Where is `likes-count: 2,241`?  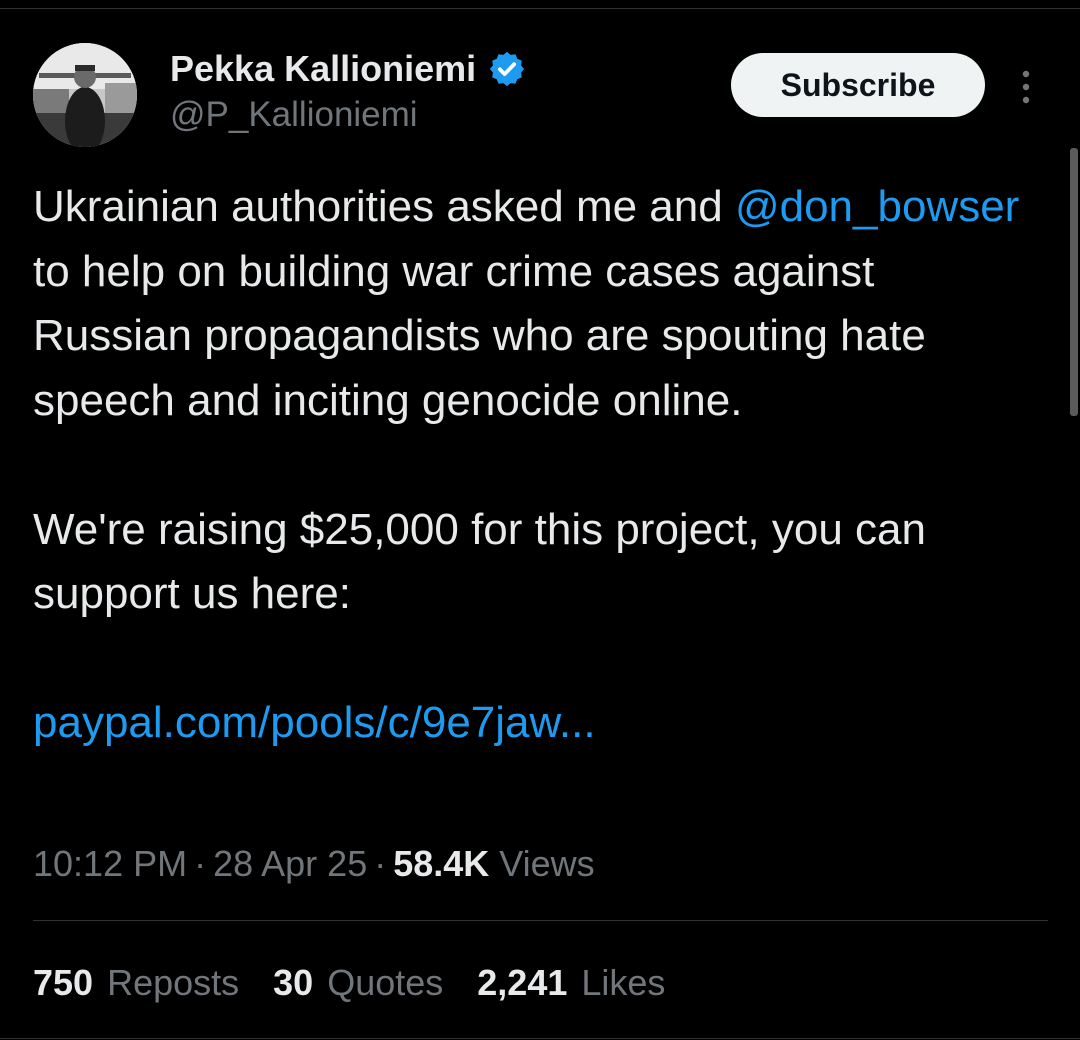 likes-count: 2,241 is located at coordinates (522, 982).